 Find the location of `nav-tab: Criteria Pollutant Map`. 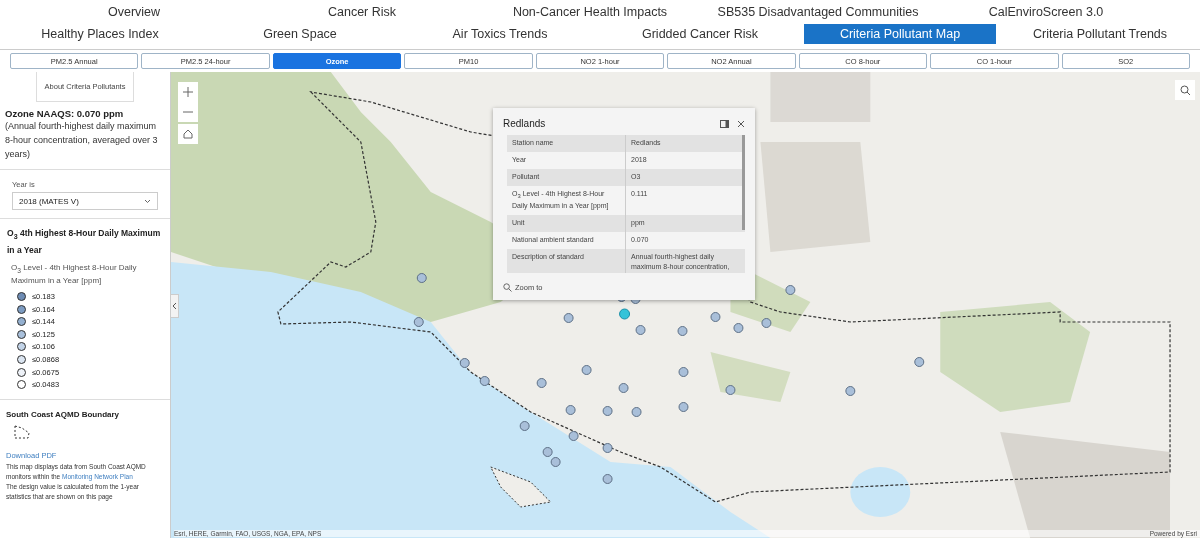

nav-tab: Criteria Pollutant Map is located at coordinates (900, 34).